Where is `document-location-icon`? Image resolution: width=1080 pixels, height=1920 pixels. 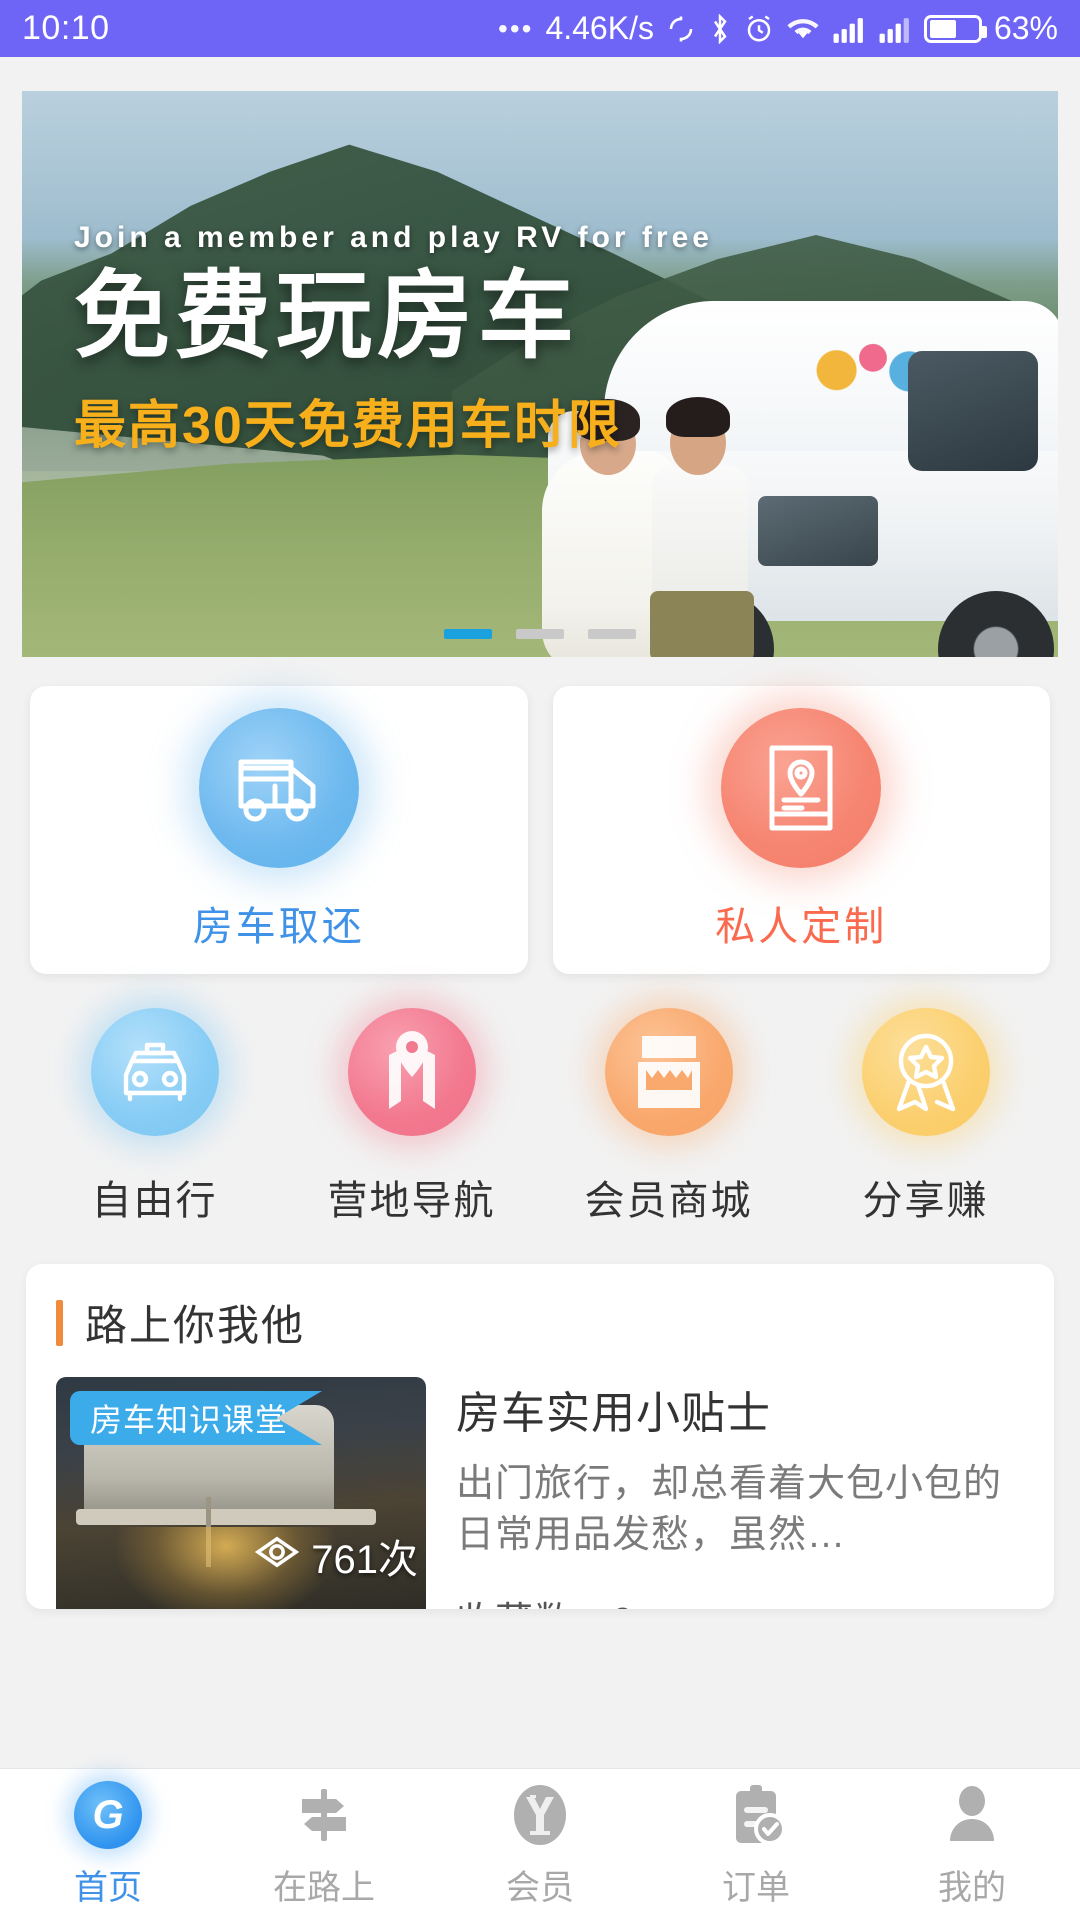 document-location-icon is located at coordinates (801, 788).